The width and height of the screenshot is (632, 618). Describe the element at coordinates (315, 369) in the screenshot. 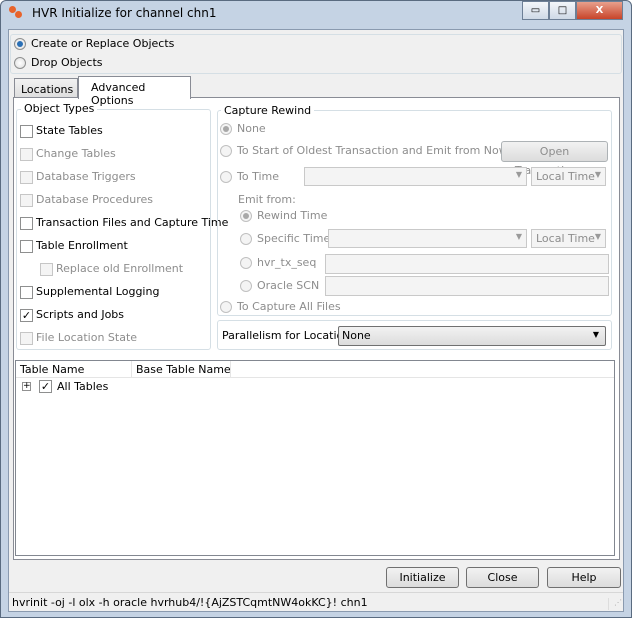

I see `tables-header` at that location.